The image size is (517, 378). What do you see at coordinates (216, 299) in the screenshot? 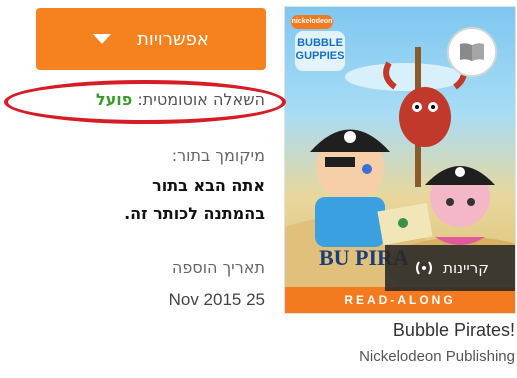
I see `added-date-value: Nov 2015 25` at bounding box center [216, 299].